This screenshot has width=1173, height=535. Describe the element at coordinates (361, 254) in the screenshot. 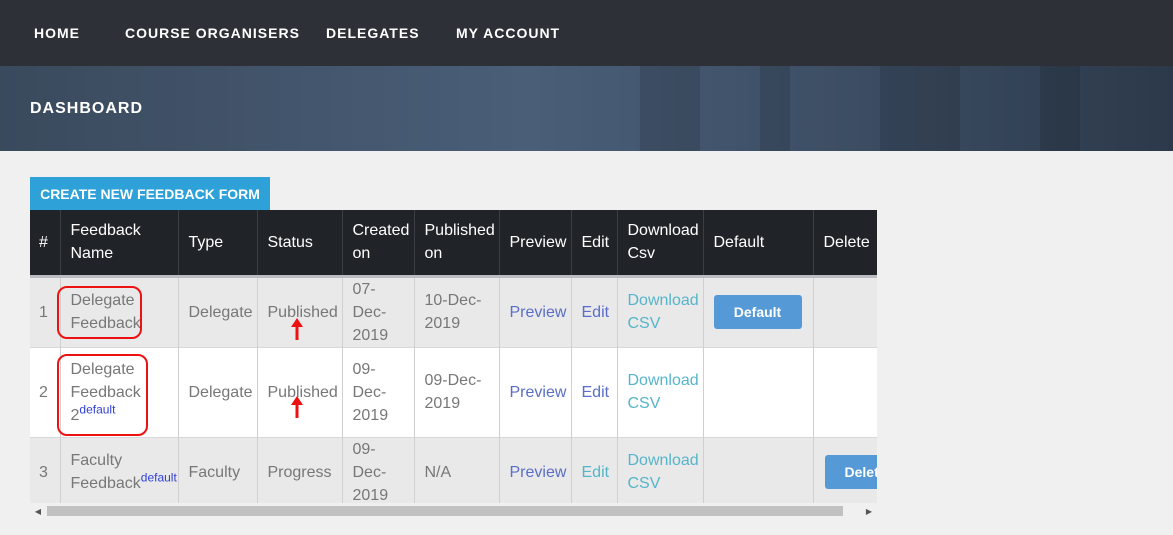

I see `column-header-label: on` at that location.